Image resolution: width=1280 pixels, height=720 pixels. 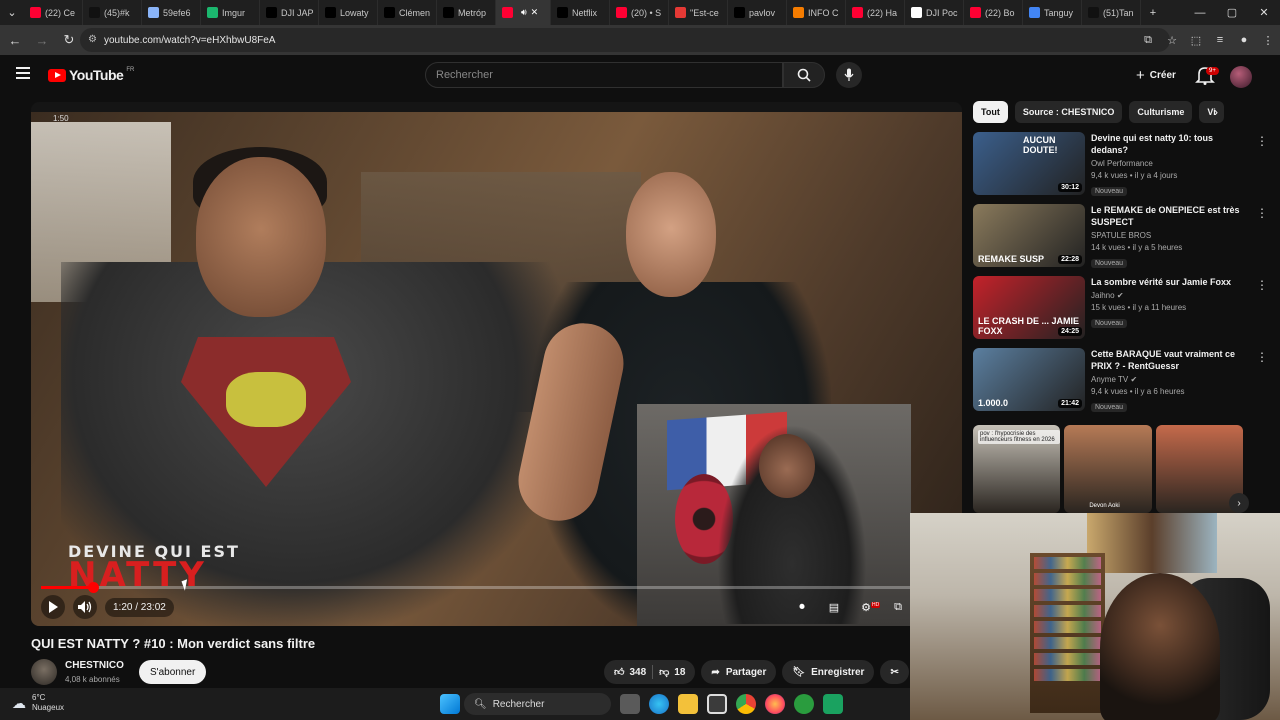 I want to click on recommended-title: Devine qui est natty 10: tous dedans?, so click(x=1166, y=144).